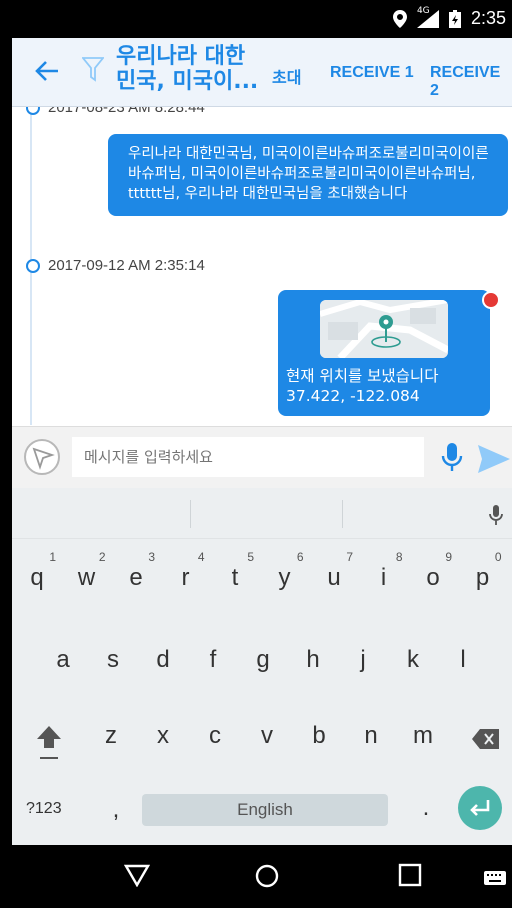 Image resolution: width=512 pixels, height=908 pixels. Describe the element at coordinates (319, 736) in the screenshot. I see `key-b: b` at that location.